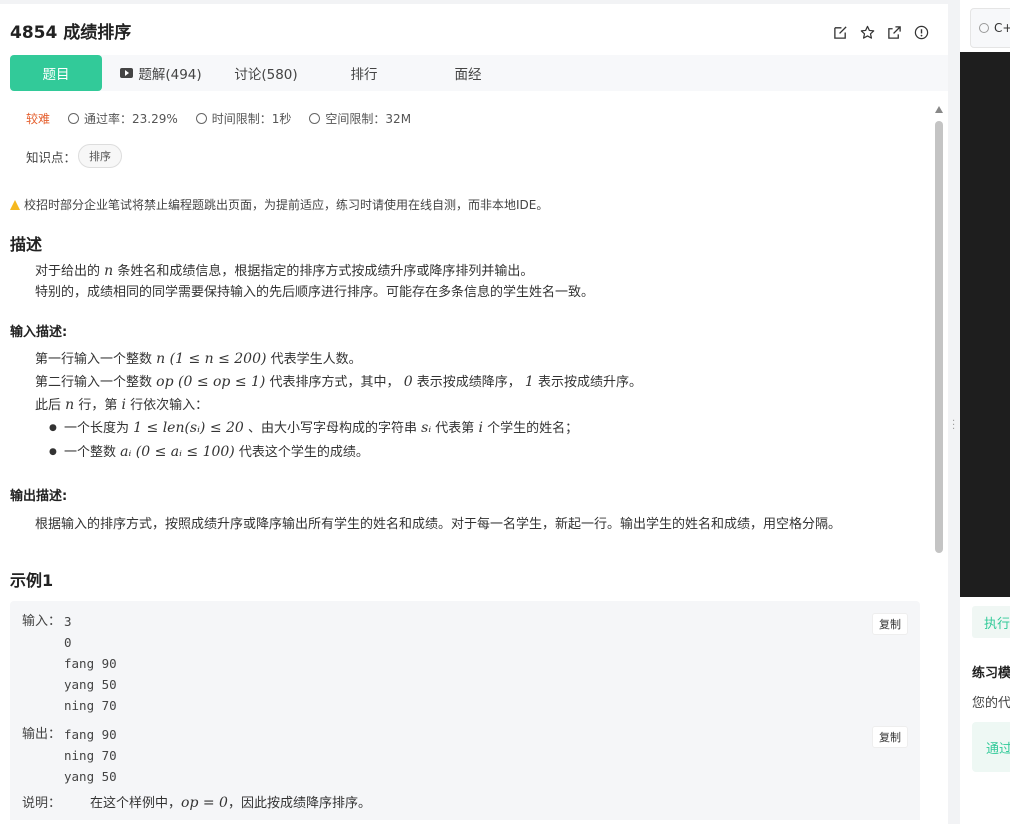  What do you see at coordinates (465, 755) in the screenshot?
I see `example-output: 输出： fang 90 ning 70 yang 50` at bounding box center [465, 755].